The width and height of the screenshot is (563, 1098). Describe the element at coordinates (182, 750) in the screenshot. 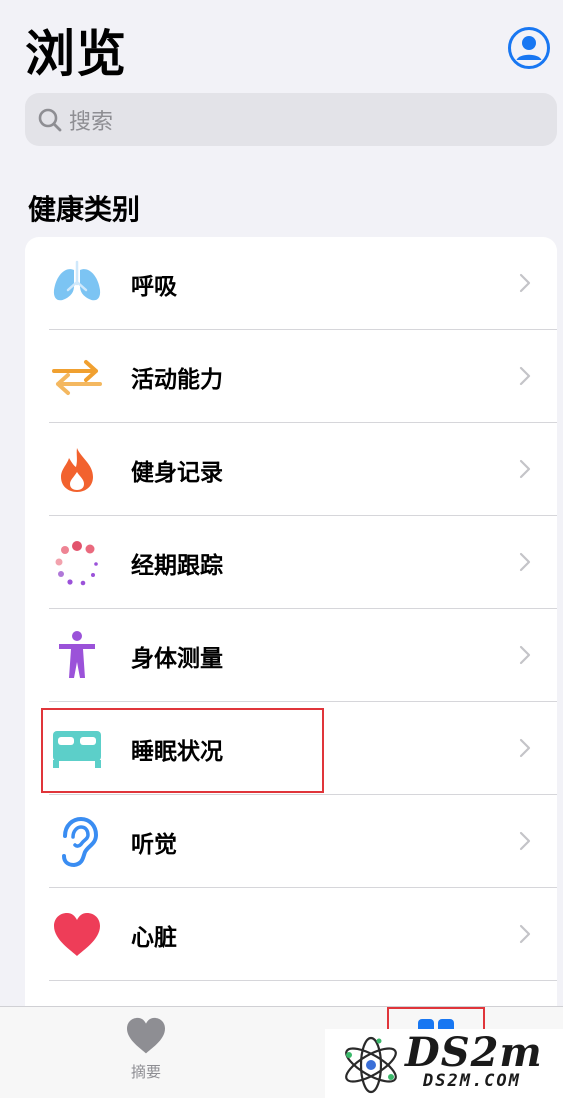

I see `sleep-highlight-box` at that location.